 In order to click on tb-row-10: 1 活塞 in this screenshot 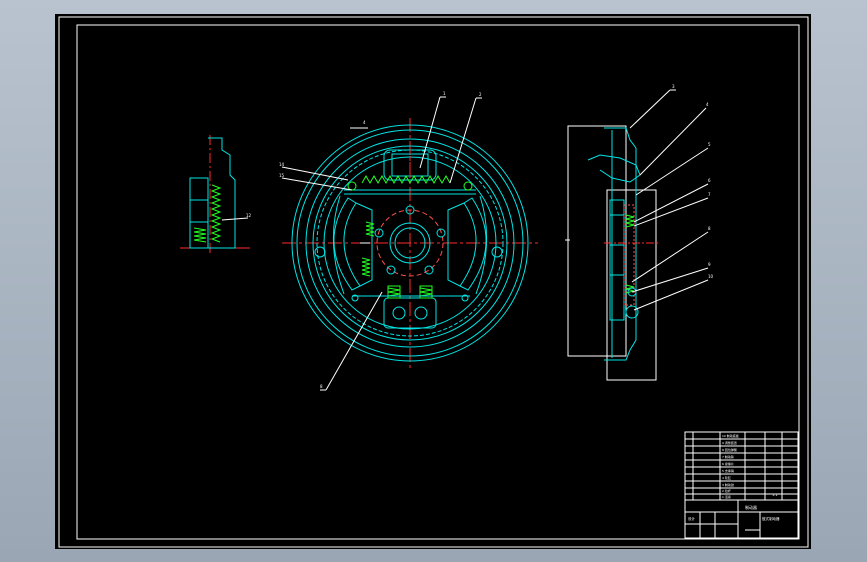, I will do `click(726, 496)`.